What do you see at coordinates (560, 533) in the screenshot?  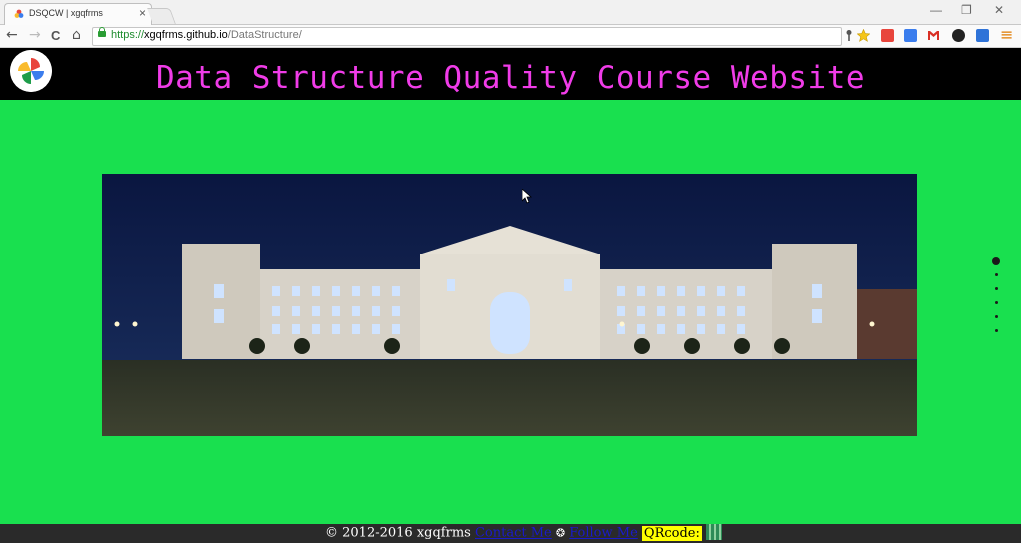 I see `follow-globe-icon: ❂` at bounding box center [560, 533].